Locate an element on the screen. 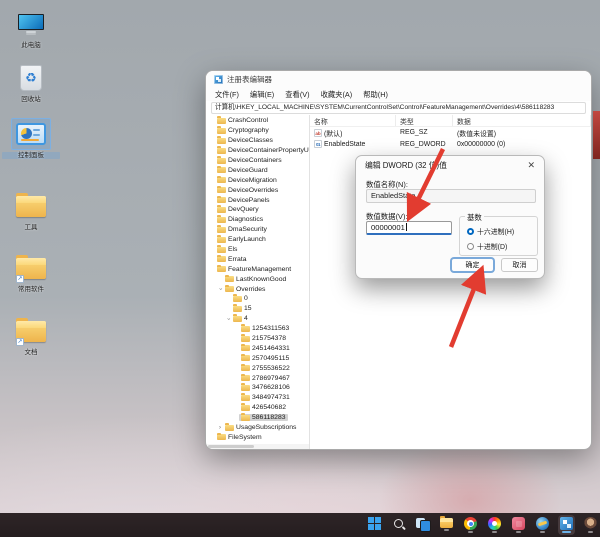 The image size is (600, 537). taskbar-pink-app-button is located at coordinates (518, 525).